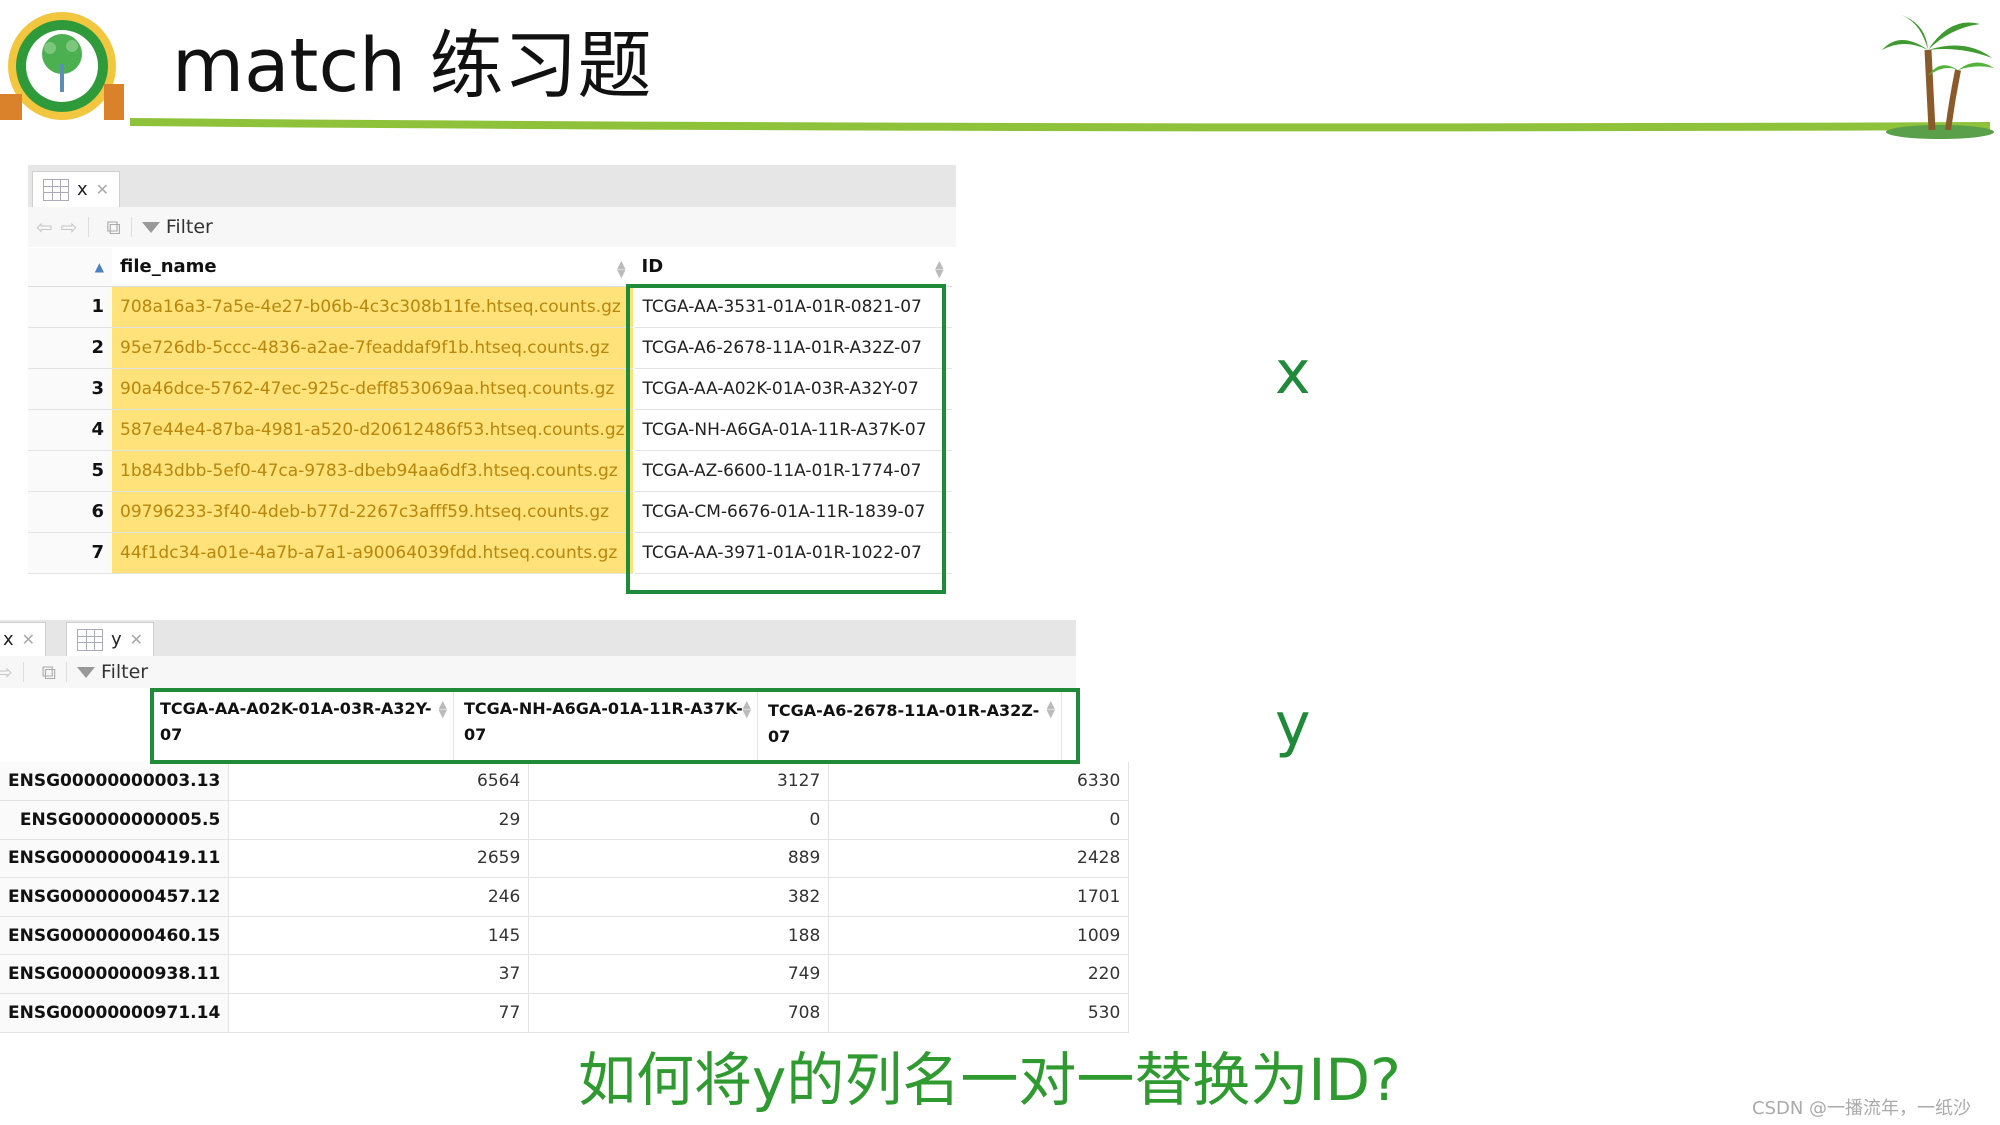  I want to click on count-cell: 246, so click(379, 897).